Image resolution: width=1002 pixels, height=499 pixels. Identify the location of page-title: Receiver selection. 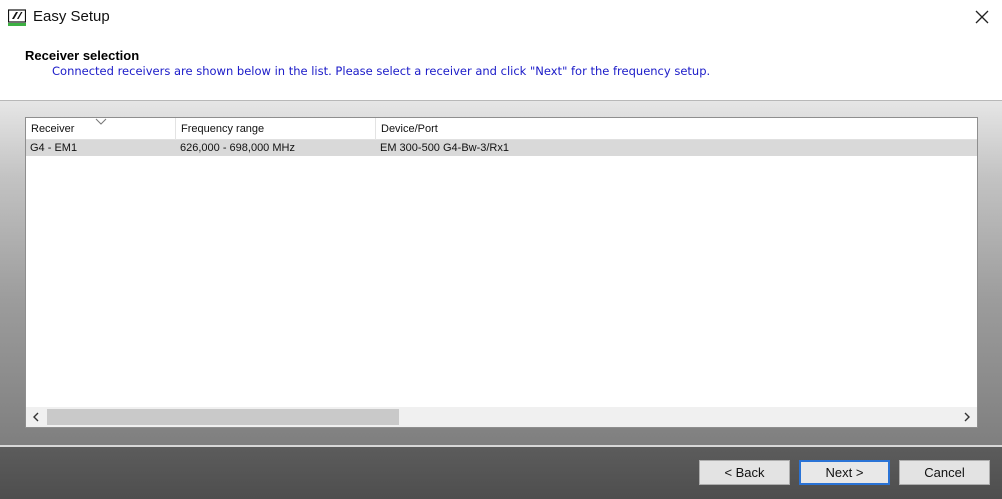
(82, 55).